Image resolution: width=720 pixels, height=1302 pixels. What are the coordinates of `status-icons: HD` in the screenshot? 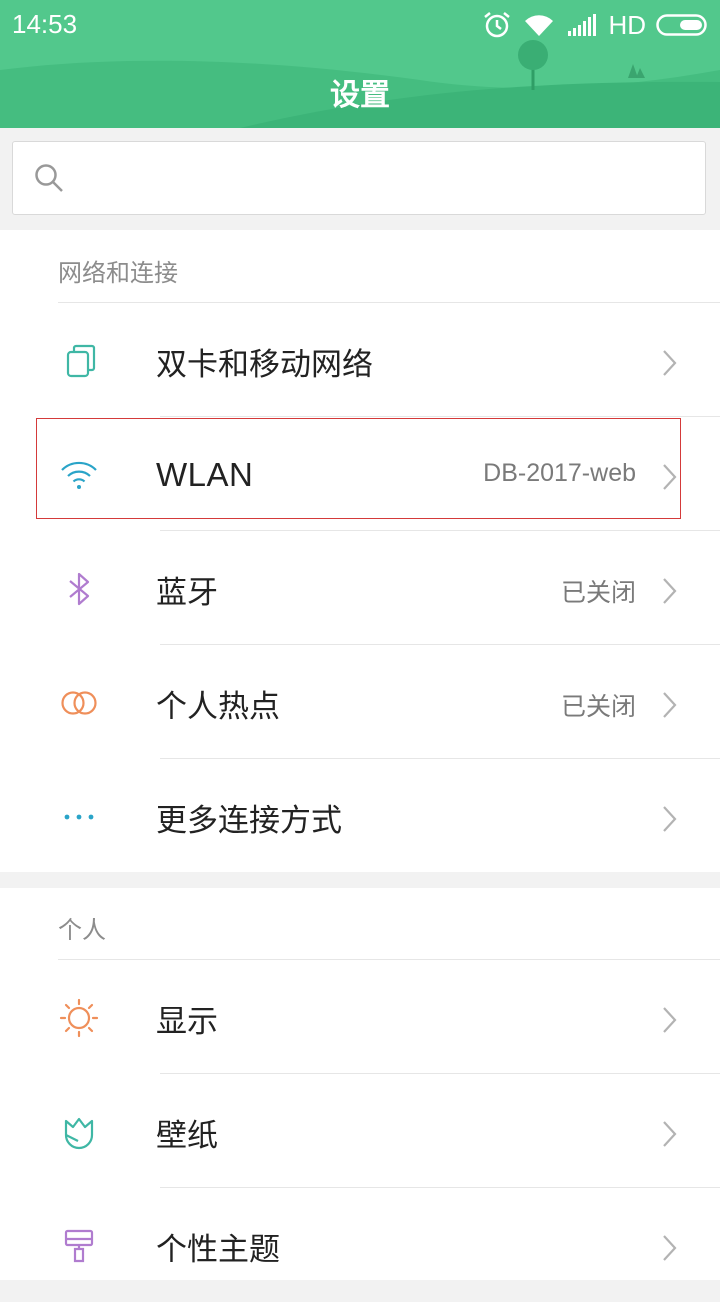 It's located at (596, 25).